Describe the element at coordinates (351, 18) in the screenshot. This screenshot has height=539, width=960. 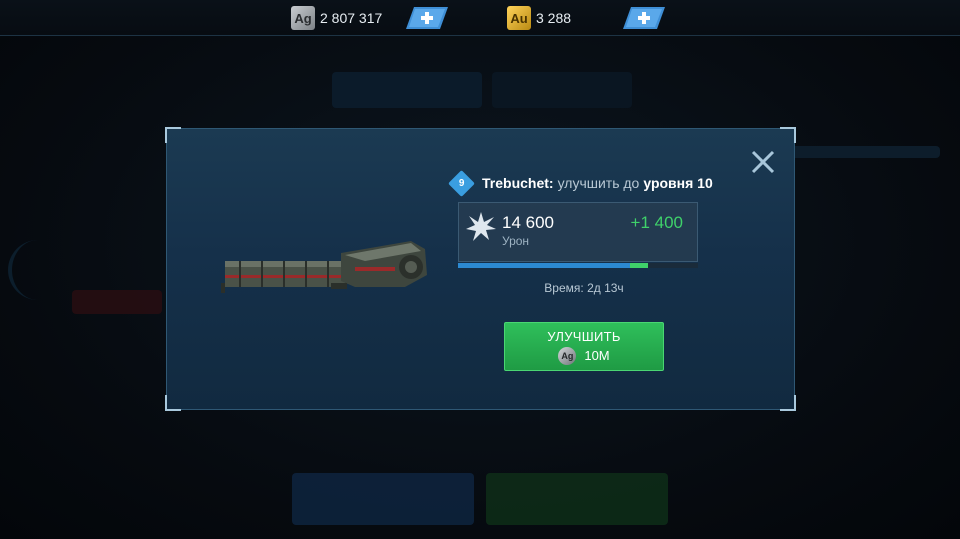
I see `silver-amount: 2 807 317` at that location.